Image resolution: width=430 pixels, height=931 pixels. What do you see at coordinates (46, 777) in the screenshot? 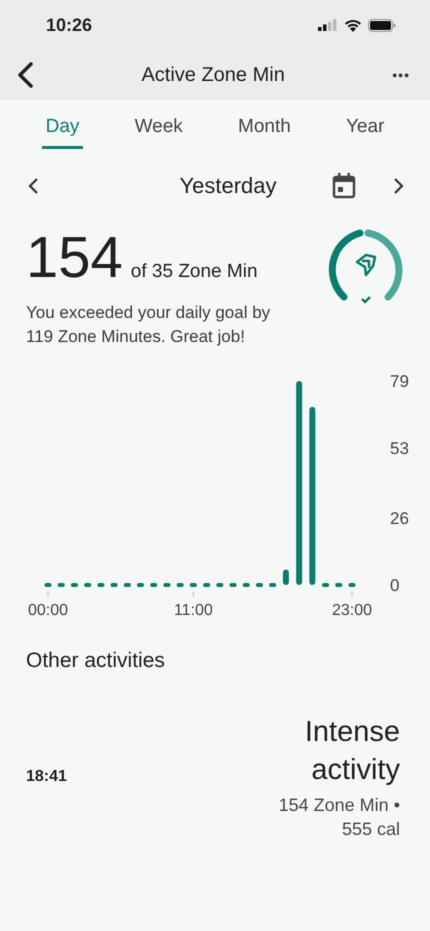
I see `activity-time: 18:41` at bounding box center [46, 777].